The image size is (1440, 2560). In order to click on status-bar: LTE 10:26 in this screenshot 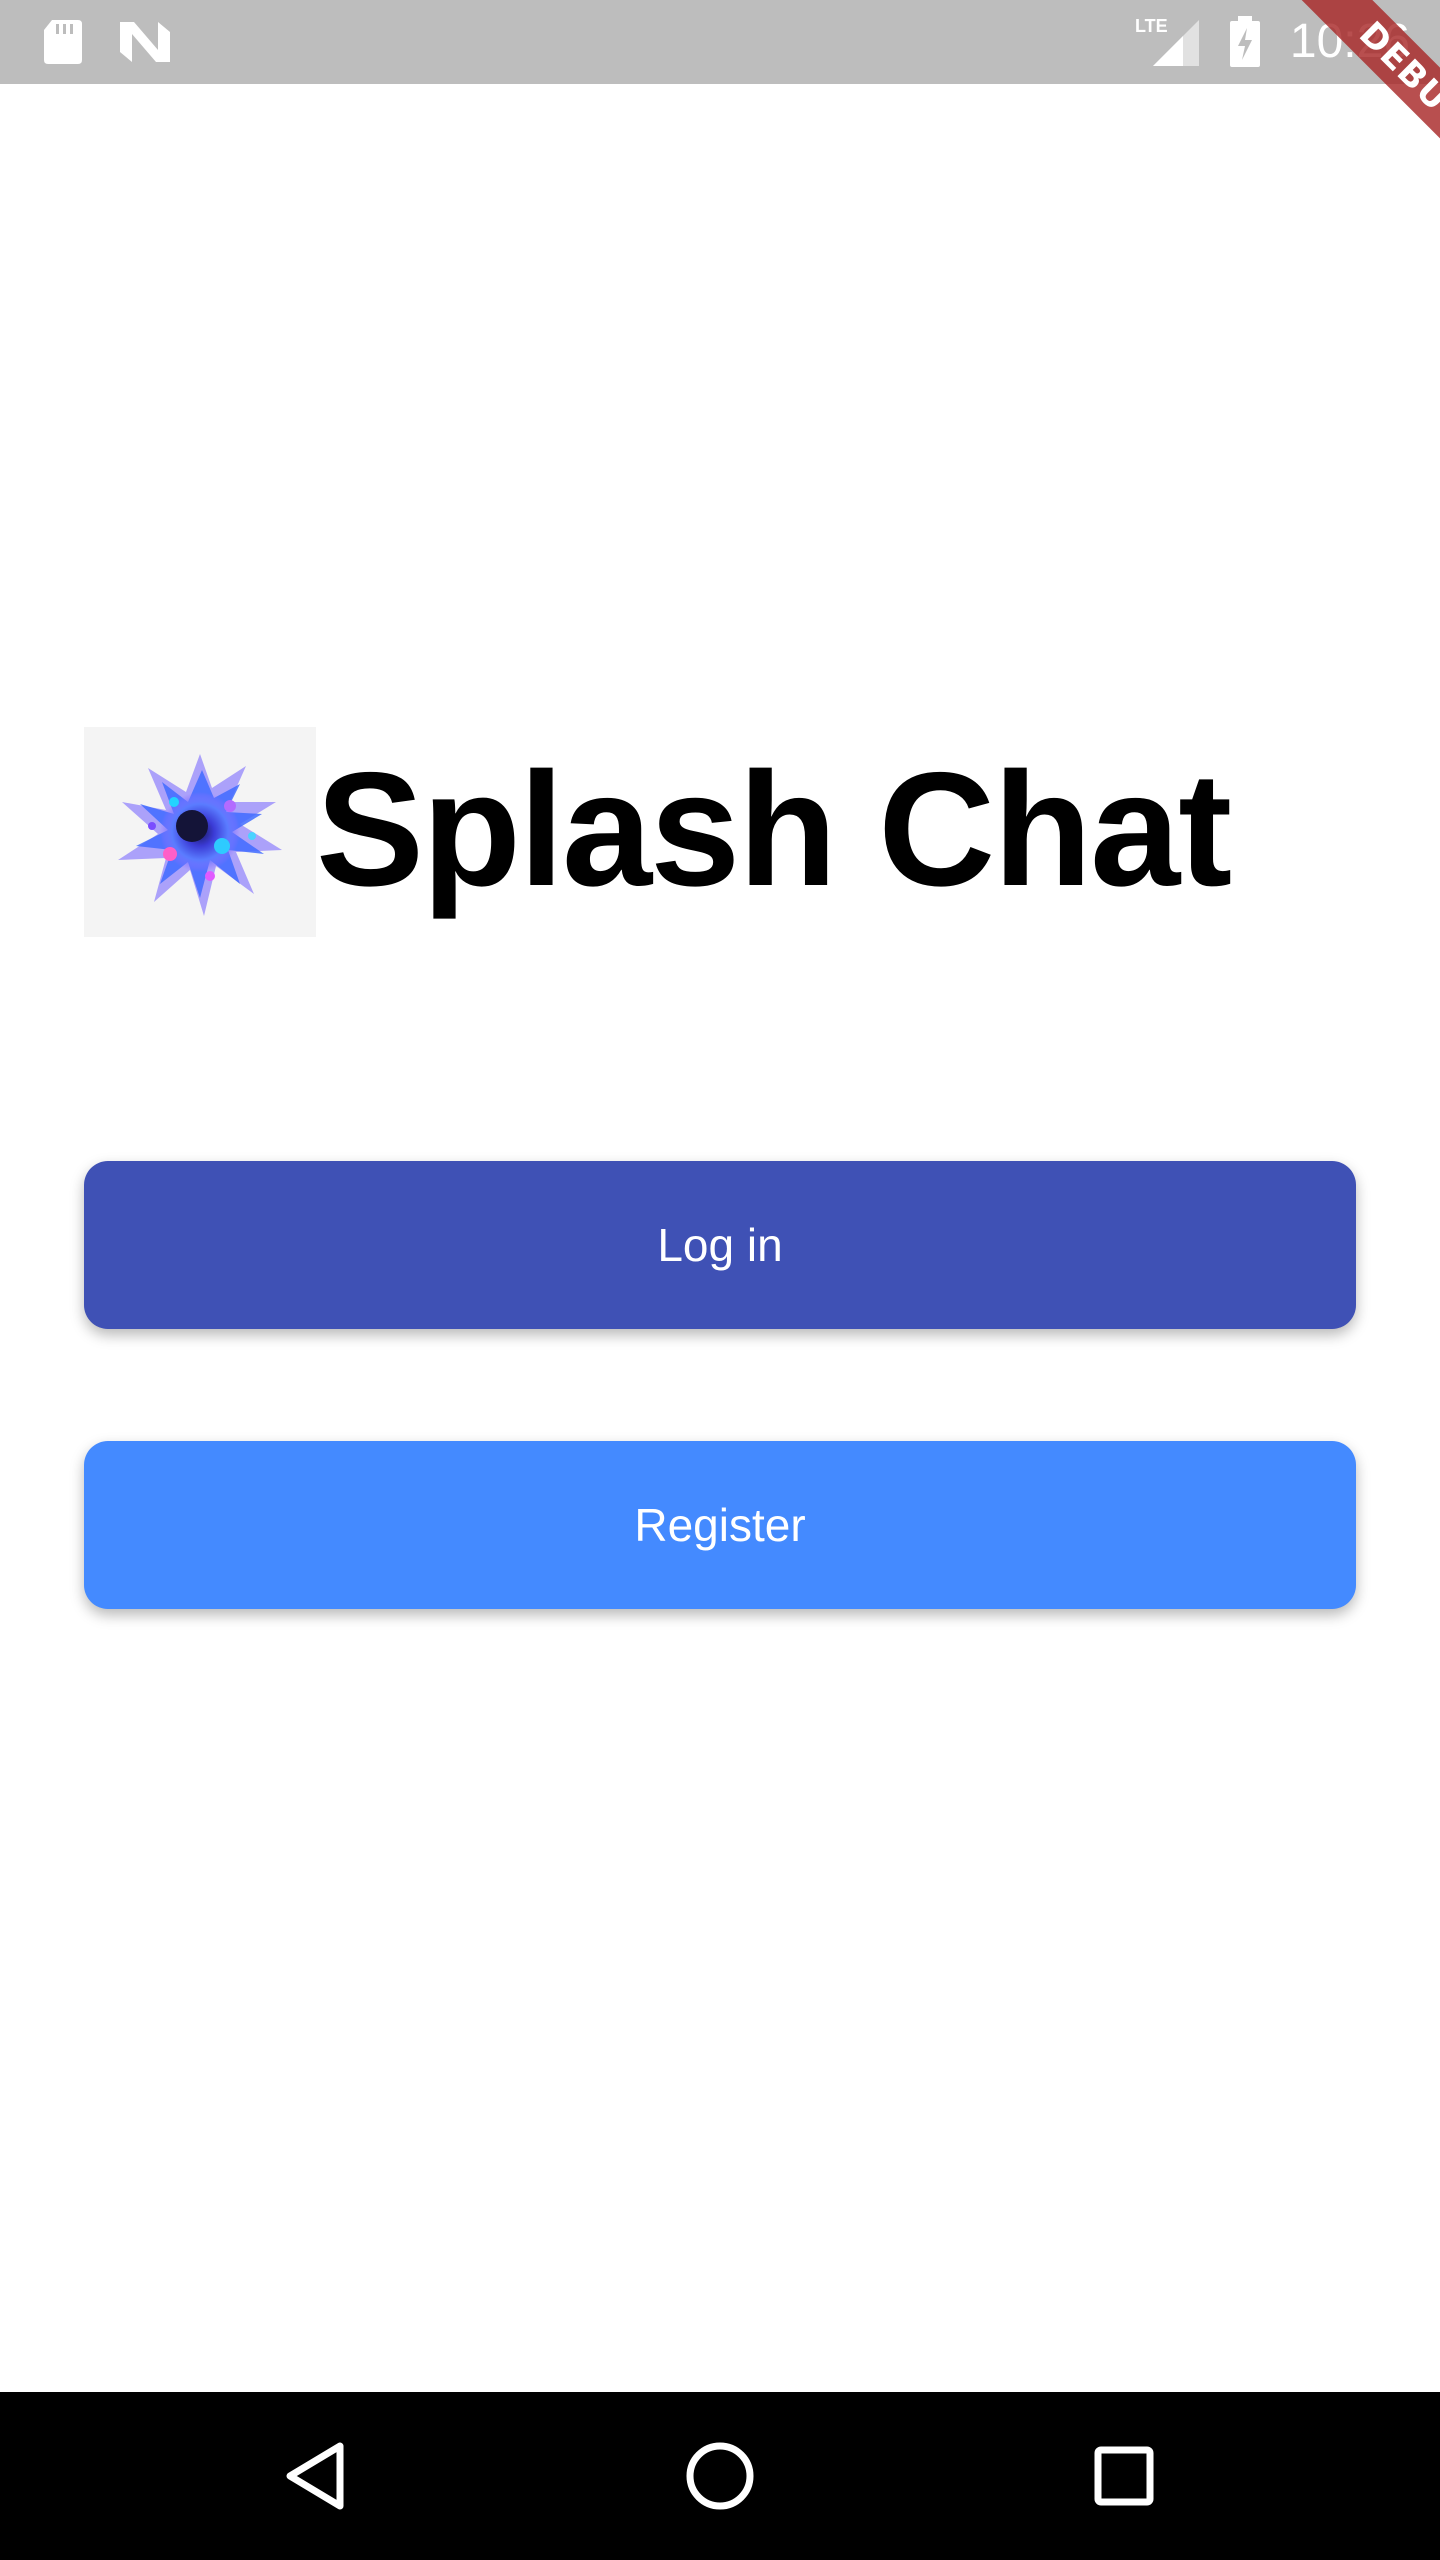, I will do `click(720, 42)`.